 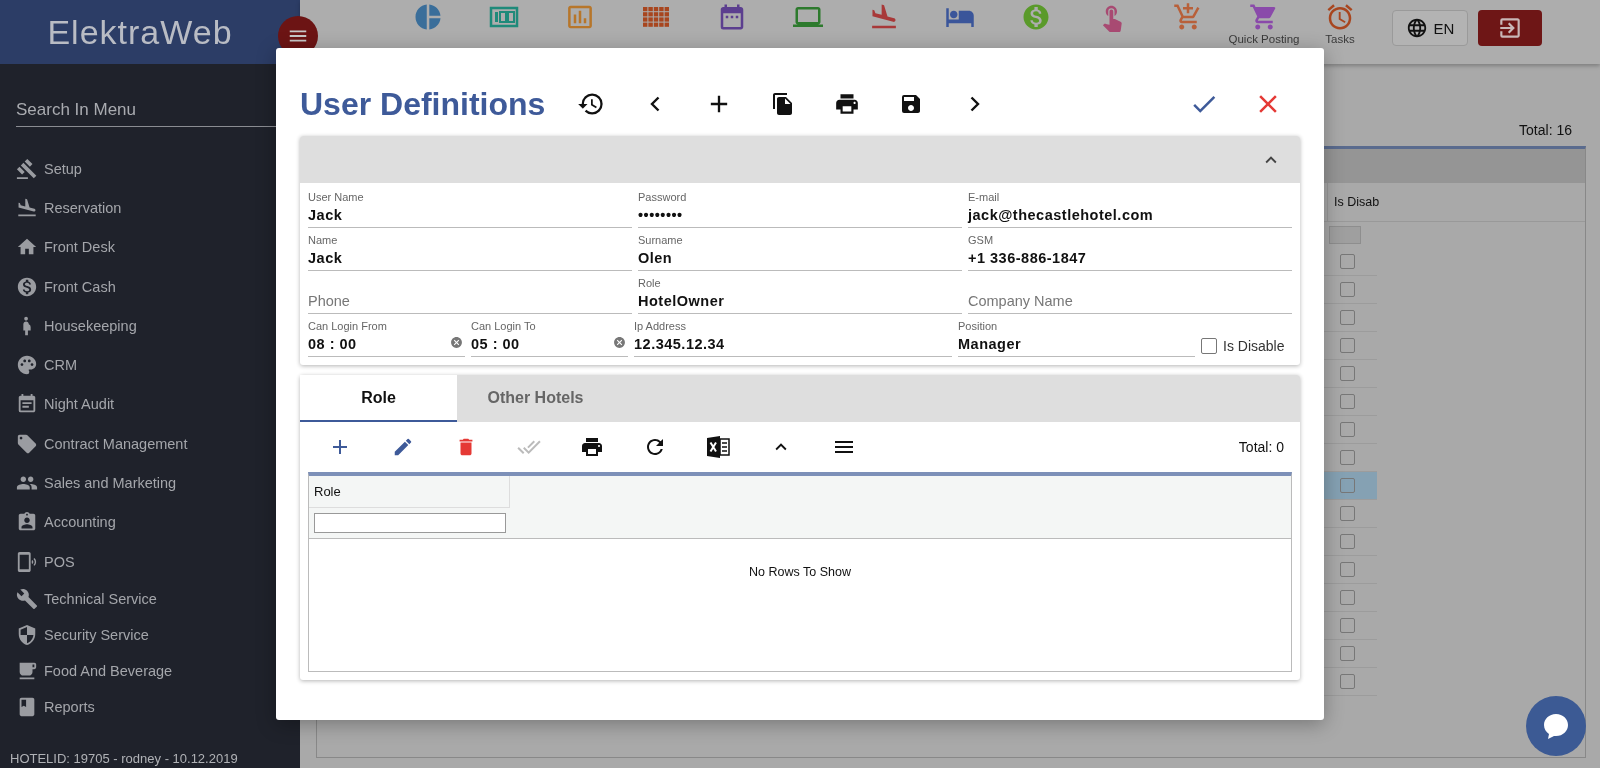 What do you see at coordinates (27, 635) in the screenshot?
I see `shield-icon` at bounding box center [27, 635].